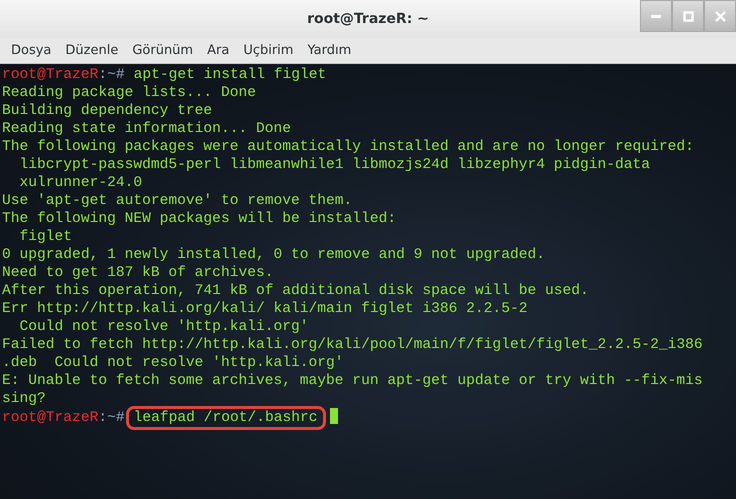 The height and width of the screenshot is (499, 736). I want to click on output-line: xulrunner-24.0, so click(80, 183).